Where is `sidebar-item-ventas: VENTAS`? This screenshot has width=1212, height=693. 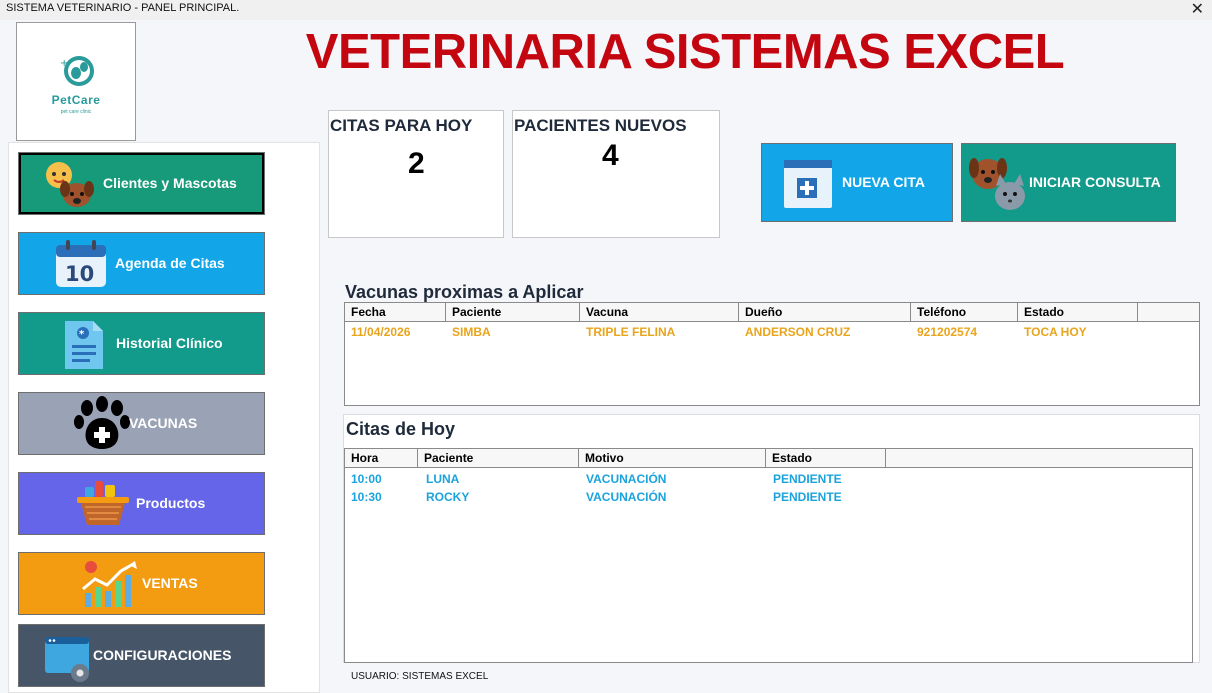
sidebar-item-ventas: VENTAS is located at coordinates (141, 583).